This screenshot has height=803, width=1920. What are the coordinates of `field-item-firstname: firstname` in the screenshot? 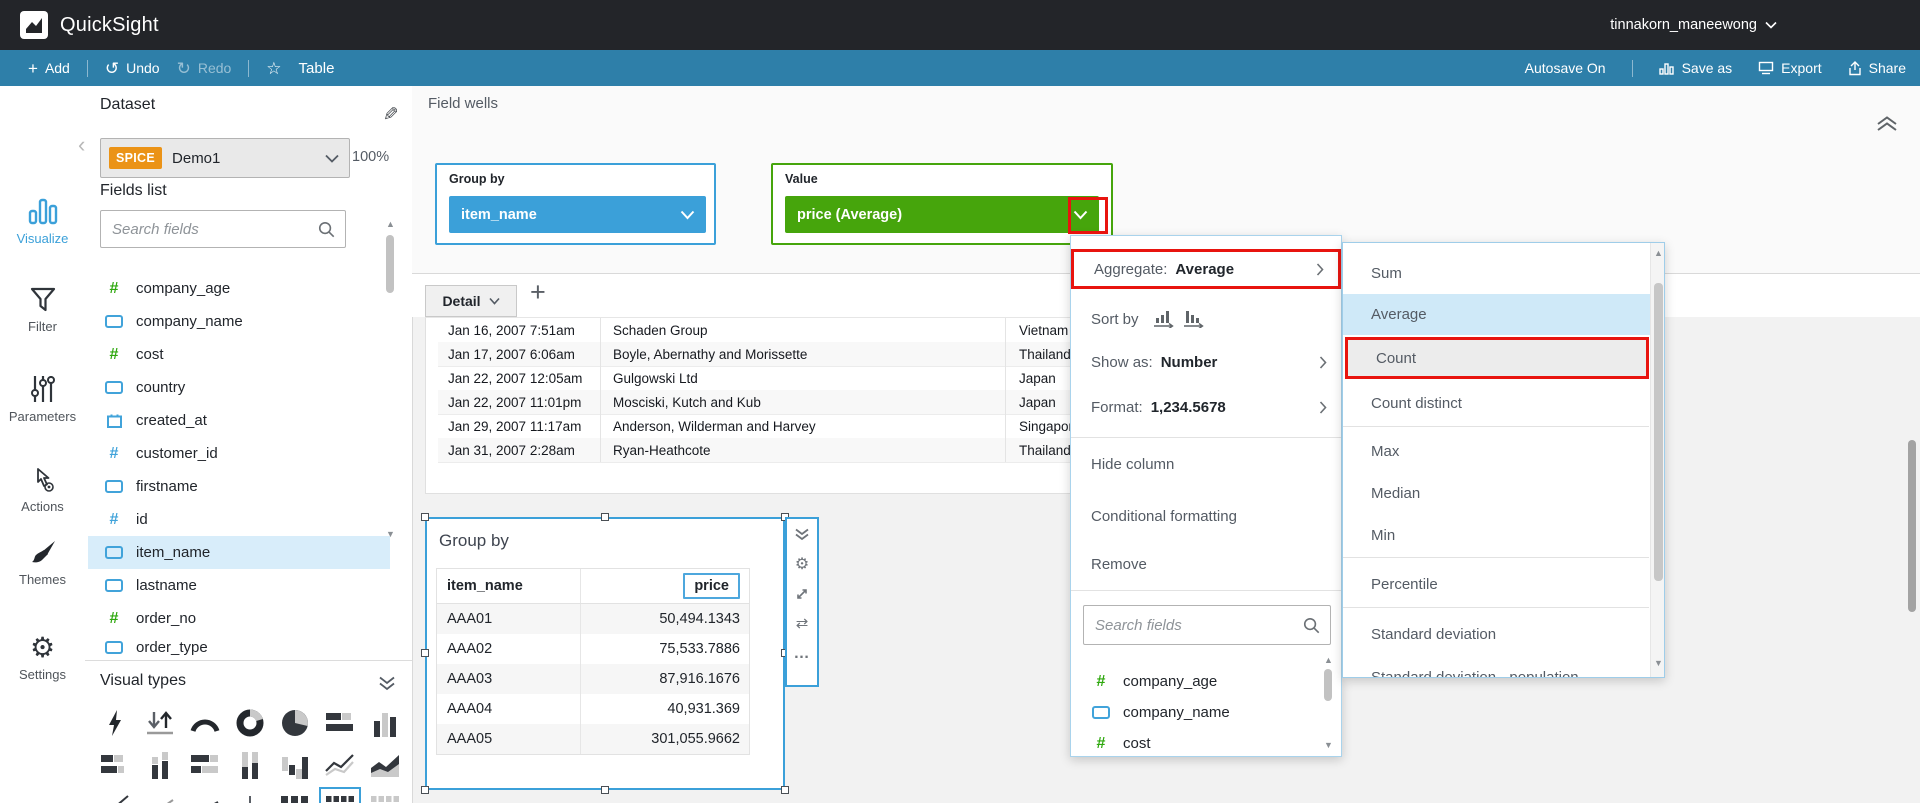 It's located at (239, 486).